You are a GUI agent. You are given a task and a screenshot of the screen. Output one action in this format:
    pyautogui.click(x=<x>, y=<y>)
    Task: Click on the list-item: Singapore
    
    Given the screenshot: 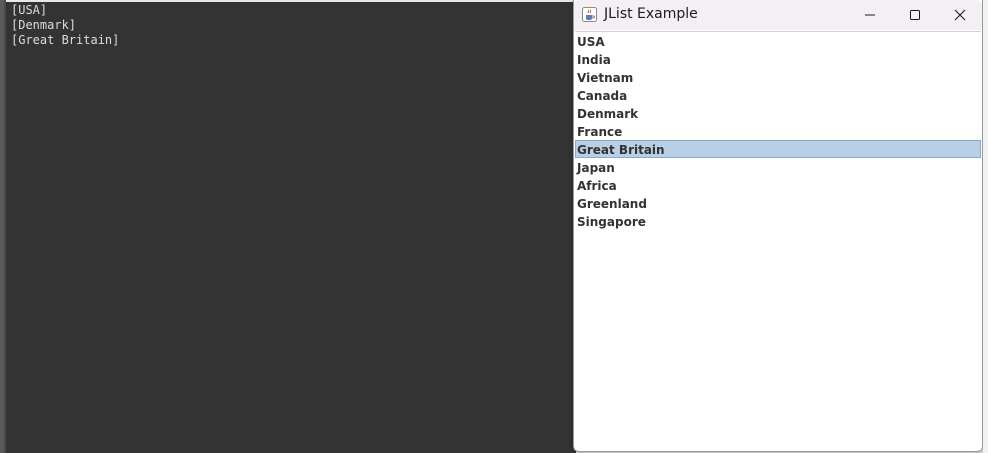 What is the action you would take?
    pyautogui.click(x=778, y=221)
    